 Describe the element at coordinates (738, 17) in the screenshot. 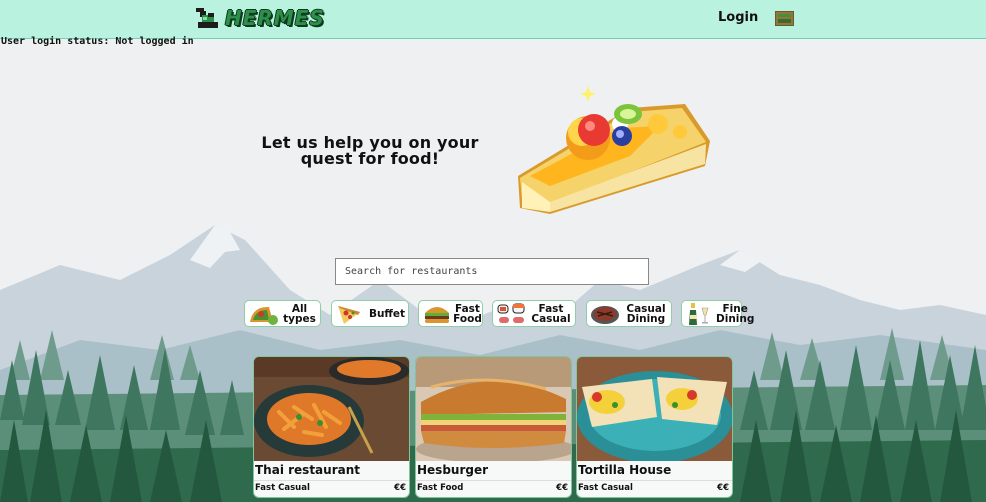

I see `login-link: Login` at that location.